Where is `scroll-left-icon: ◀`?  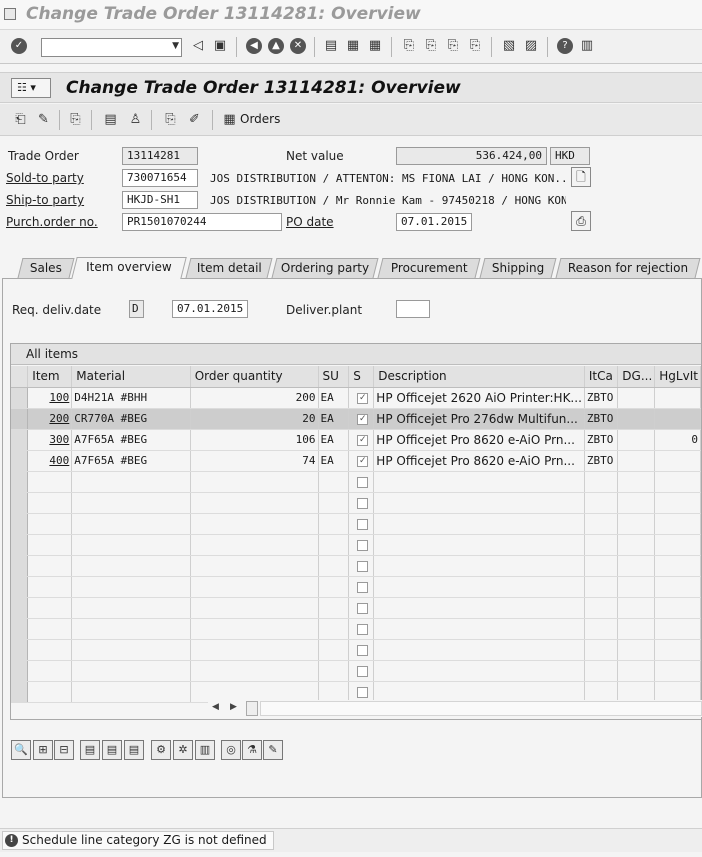
scroll-left-icon: ◀ is located at coordinates (215, 707).